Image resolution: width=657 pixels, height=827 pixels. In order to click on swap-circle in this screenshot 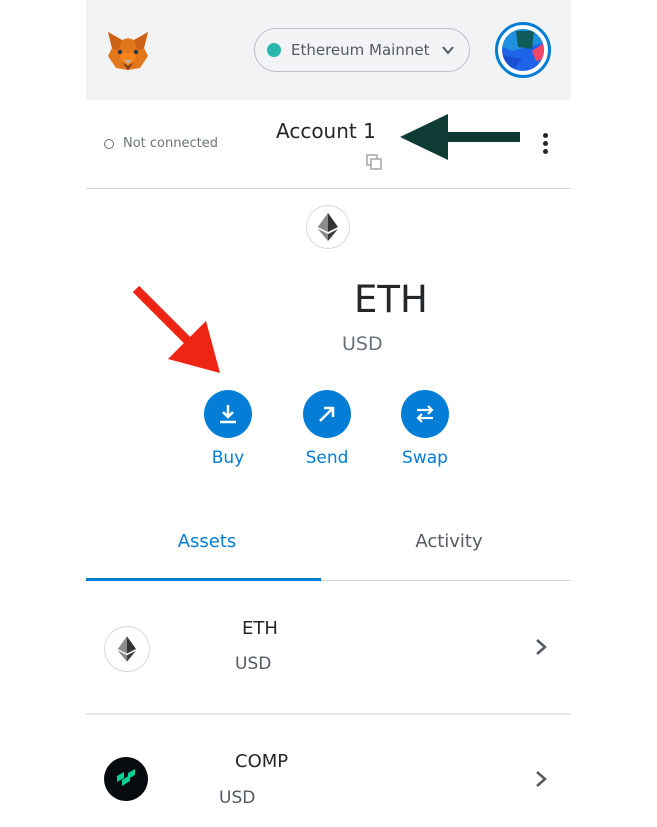, I will do `click(425, 414)`.